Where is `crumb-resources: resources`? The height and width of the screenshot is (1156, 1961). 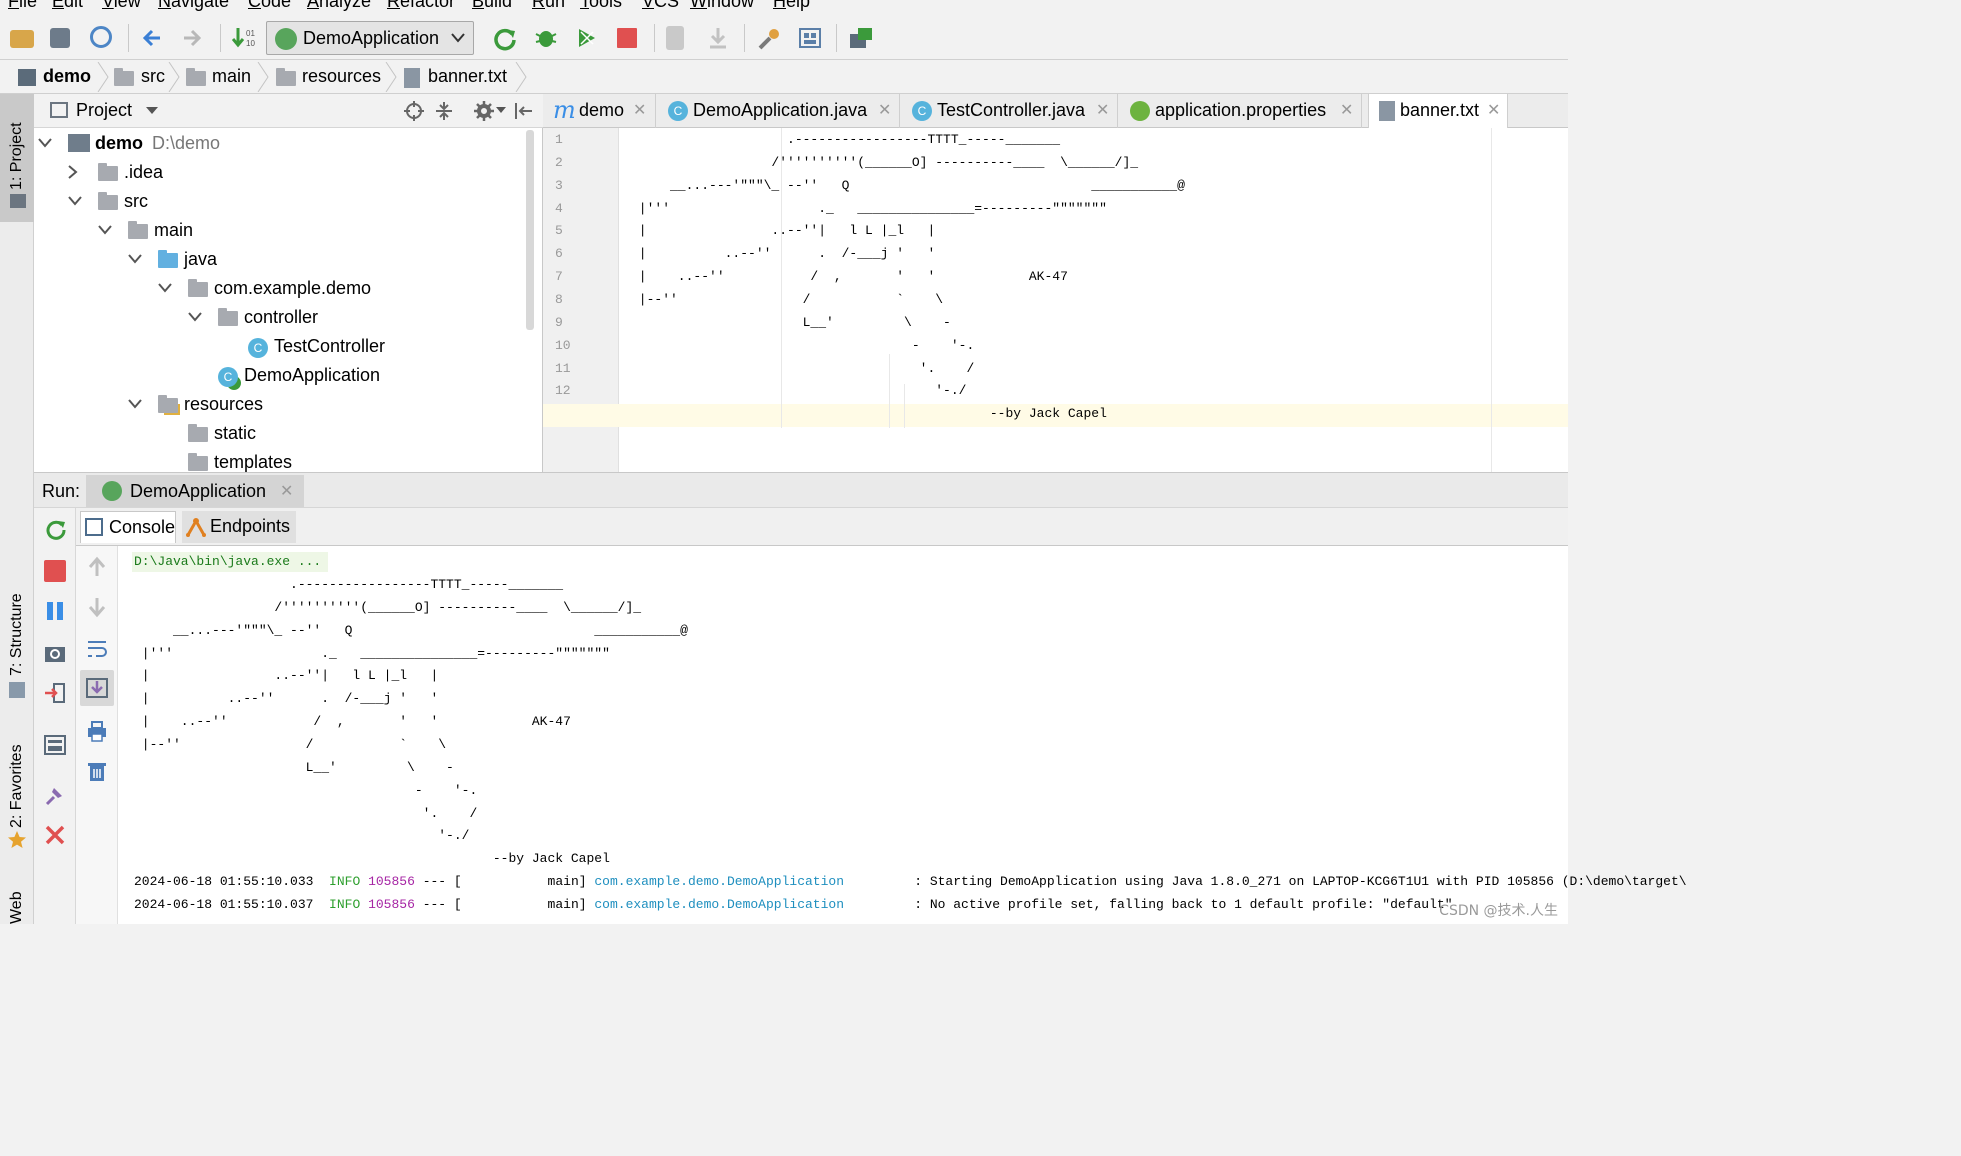 crumb-resources: resources is located at coordinates (341, 76).